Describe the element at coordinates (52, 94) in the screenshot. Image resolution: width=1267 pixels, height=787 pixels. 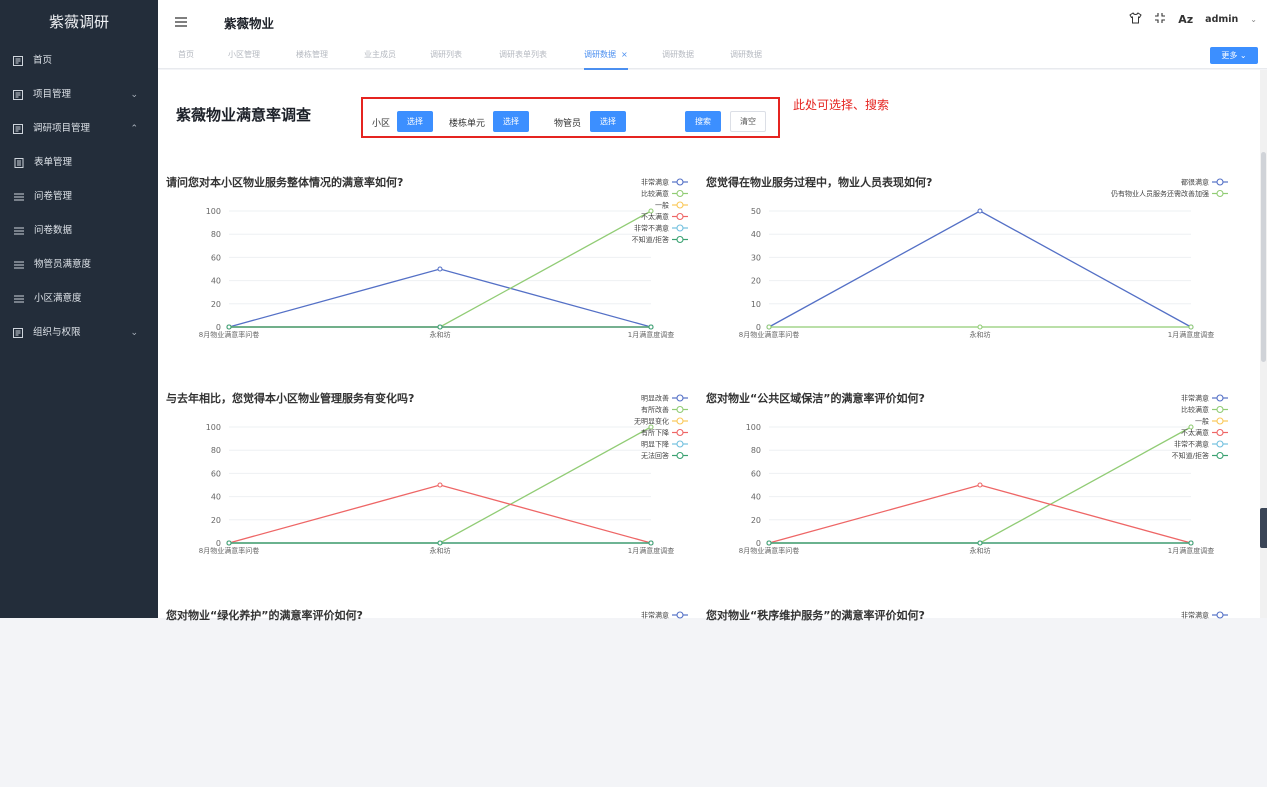
I see `sidebar-item-label: 项目管理` at that location.